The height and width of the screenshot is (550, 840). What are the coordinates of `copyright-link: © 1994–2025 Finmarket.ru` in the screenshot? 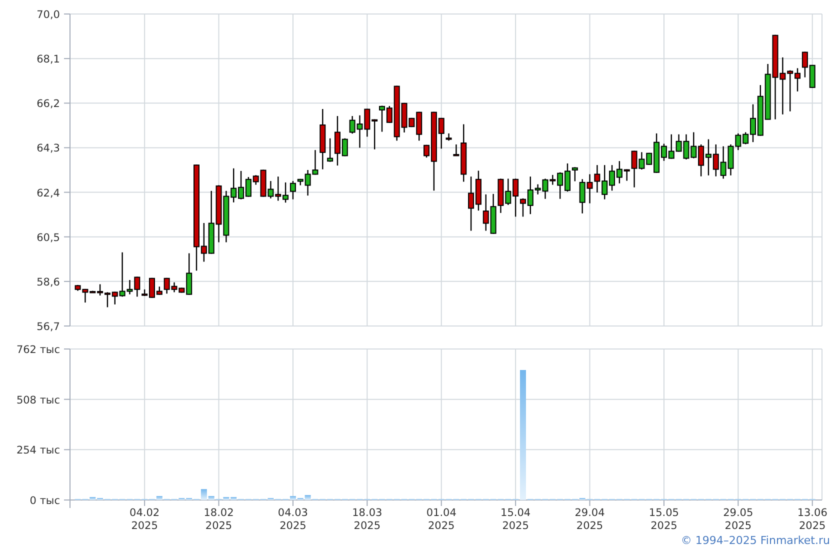 It's located at (755, 540).